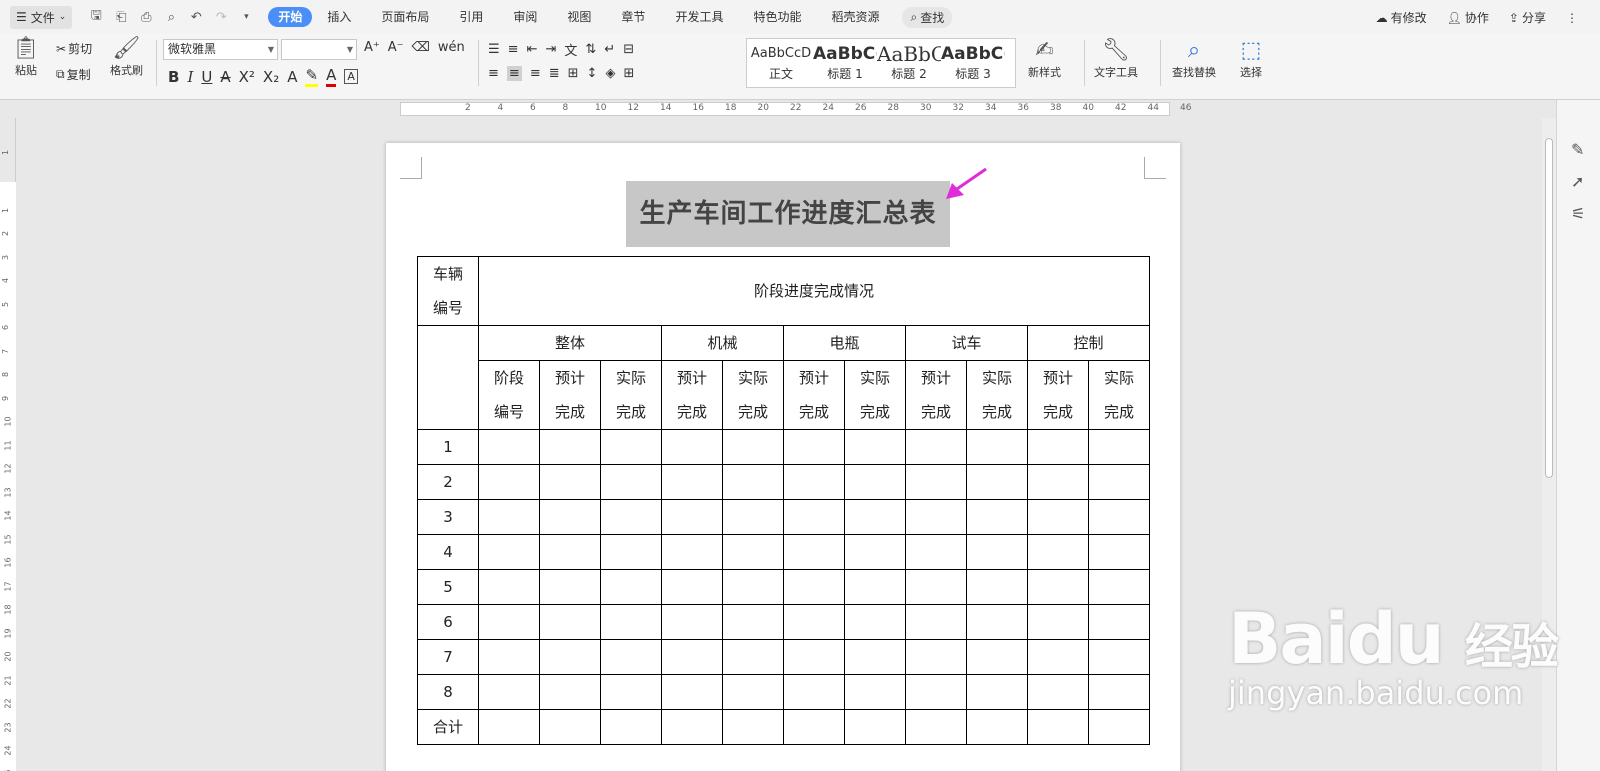 This screenshot has width=1600, height=771. What do you see at coordinates (1194, 60) in the screenshot?
I see `find-replace-button: ⌕ 查找替换` at bounding box center [1194, 60].